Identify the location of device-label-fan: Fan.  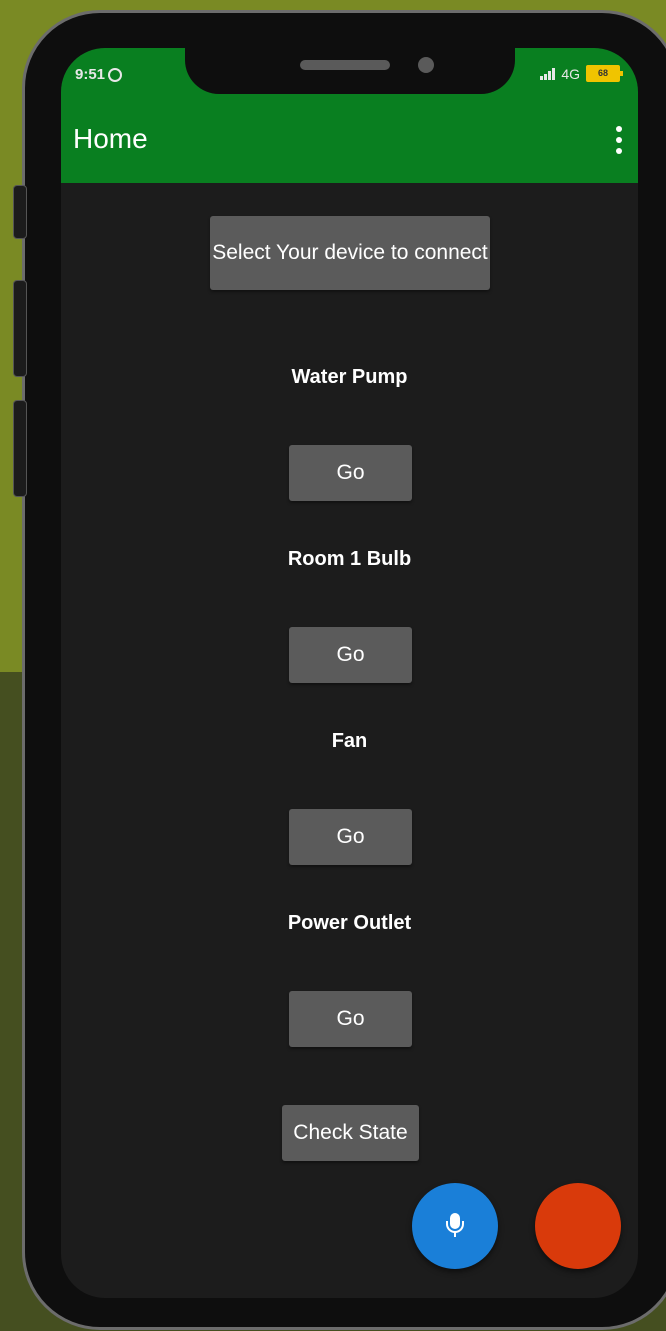
(349, 741).